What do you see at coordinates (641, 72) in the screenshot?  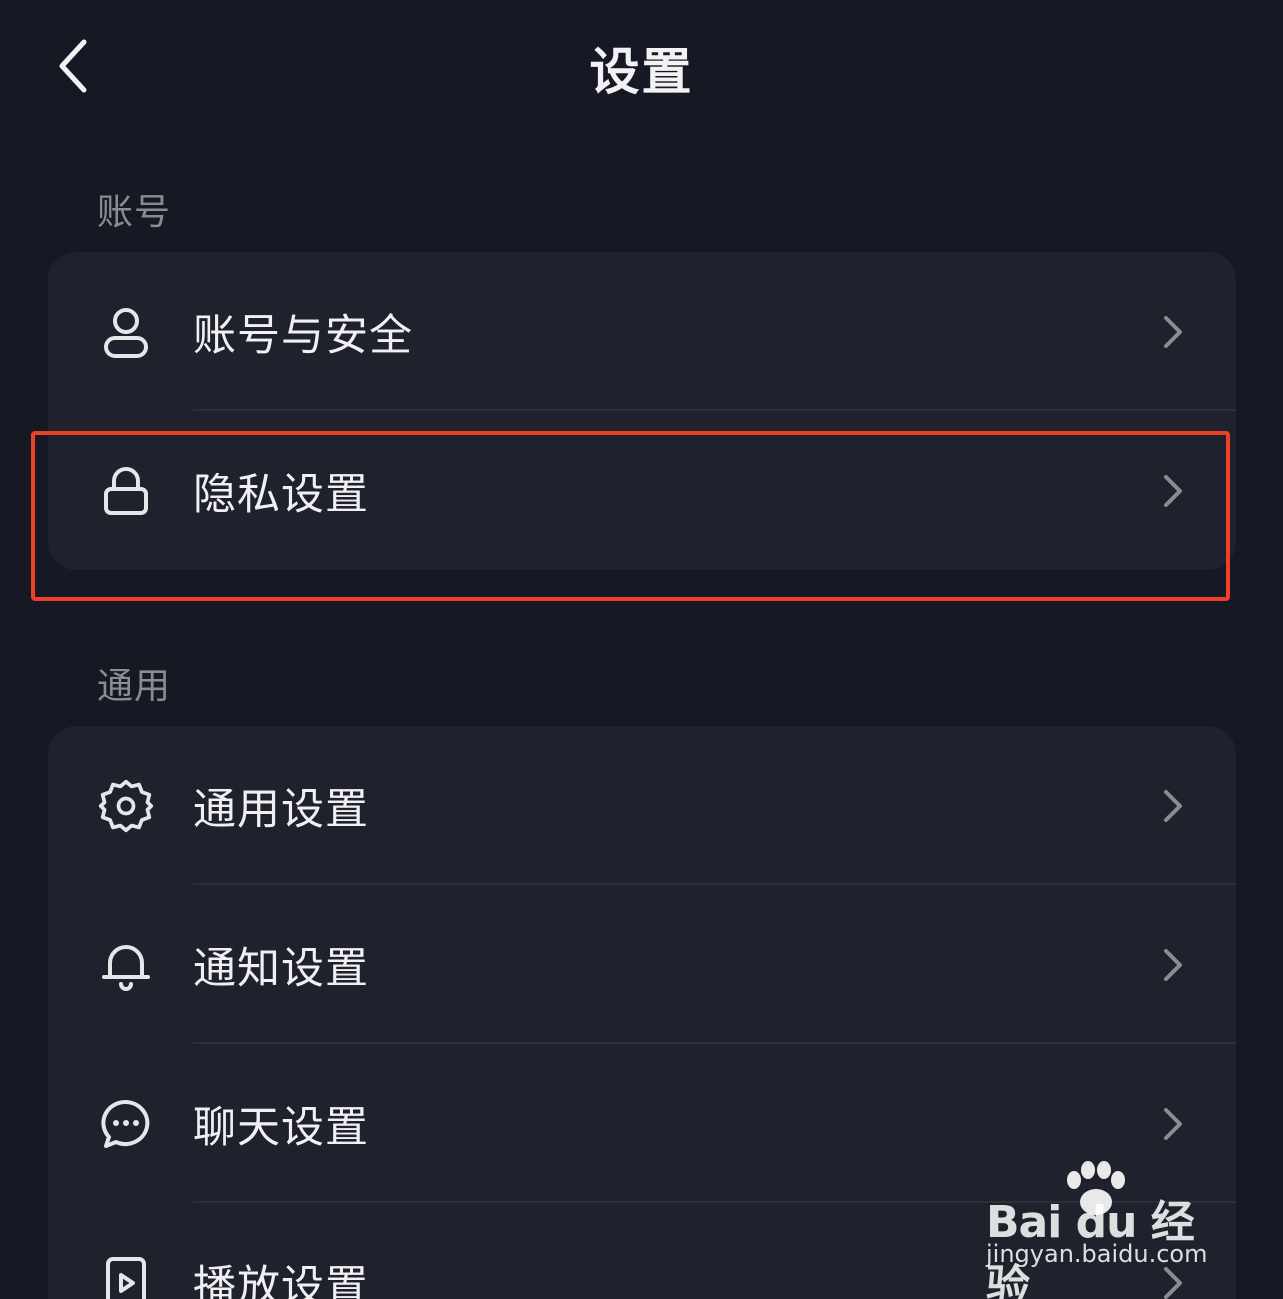 I see `page-title: 设置` at bounding box center [641, 72].